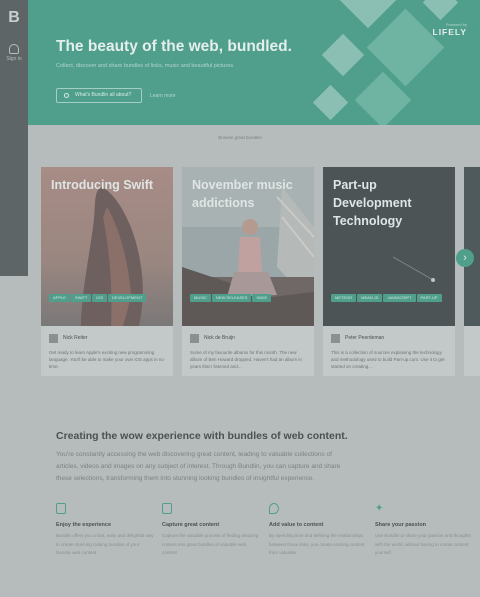 The image size is (480, 597). I want to click on document-icon, so click(167, 508).